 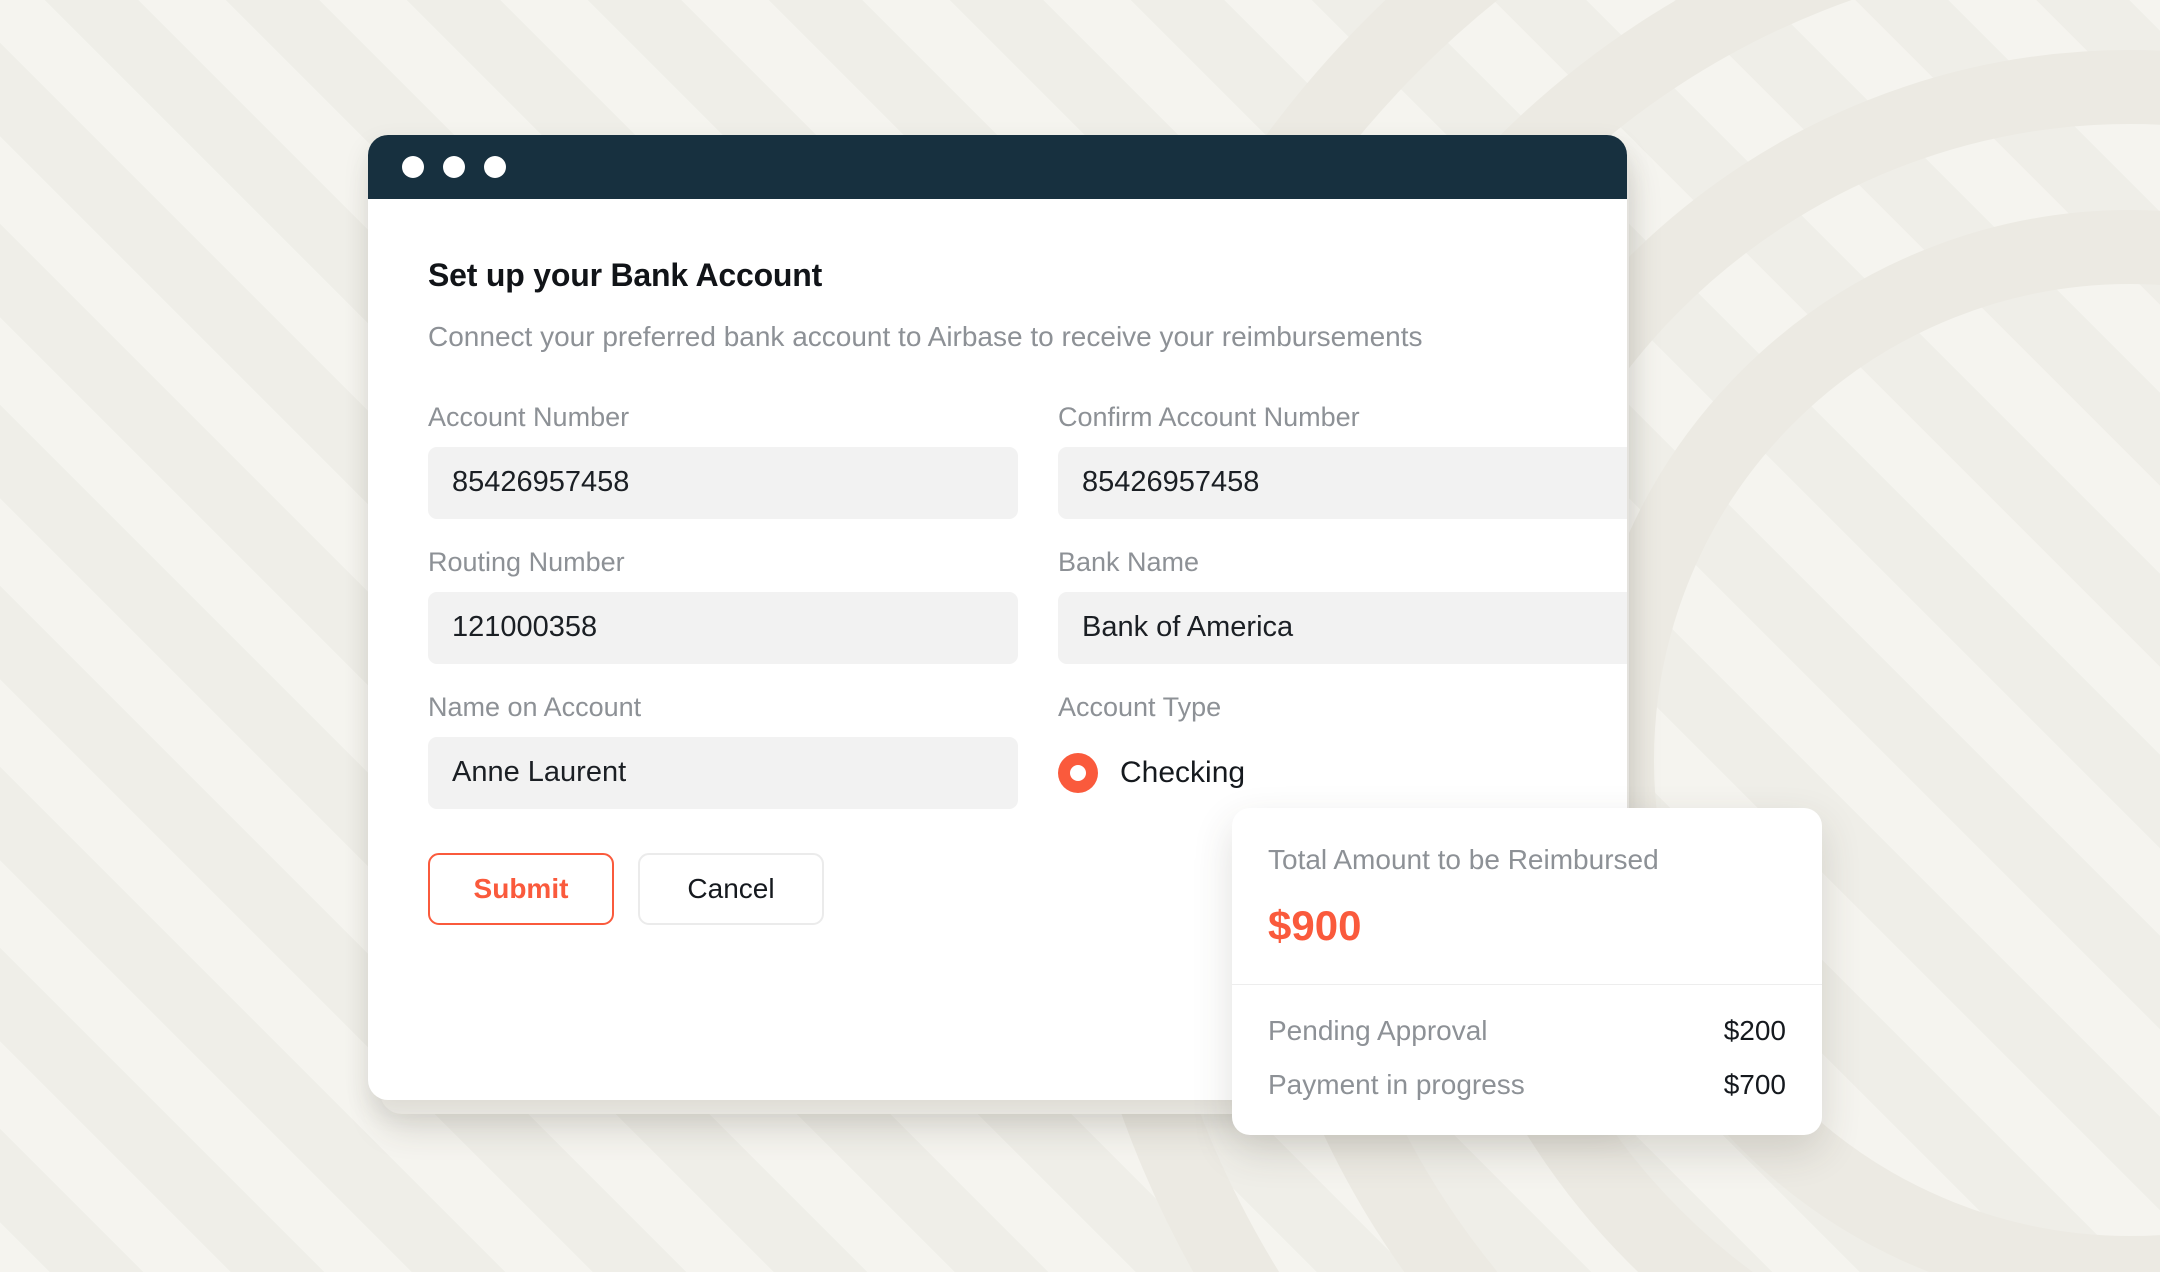 What do you see at coordinates (535, 706) in the screenshot?
I see `name-on-account-label: Name on Account` at bounding box center [535, 706].